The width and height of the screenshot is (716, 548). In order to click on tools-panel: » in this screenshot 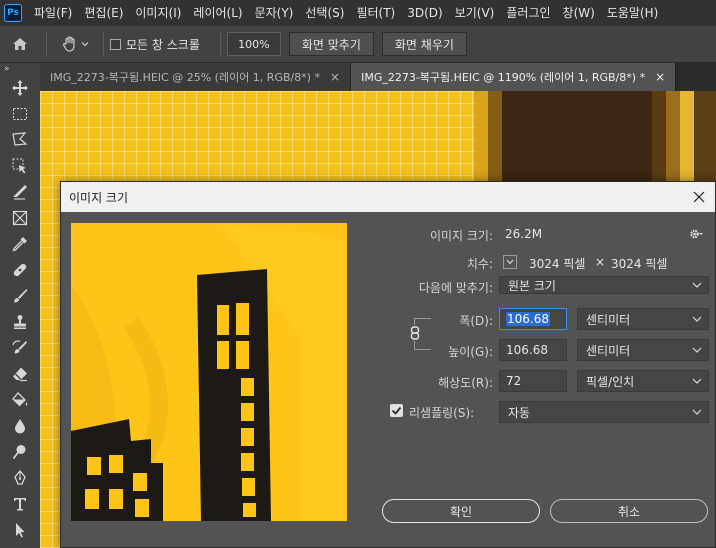, I will do `click(20, 305)`.